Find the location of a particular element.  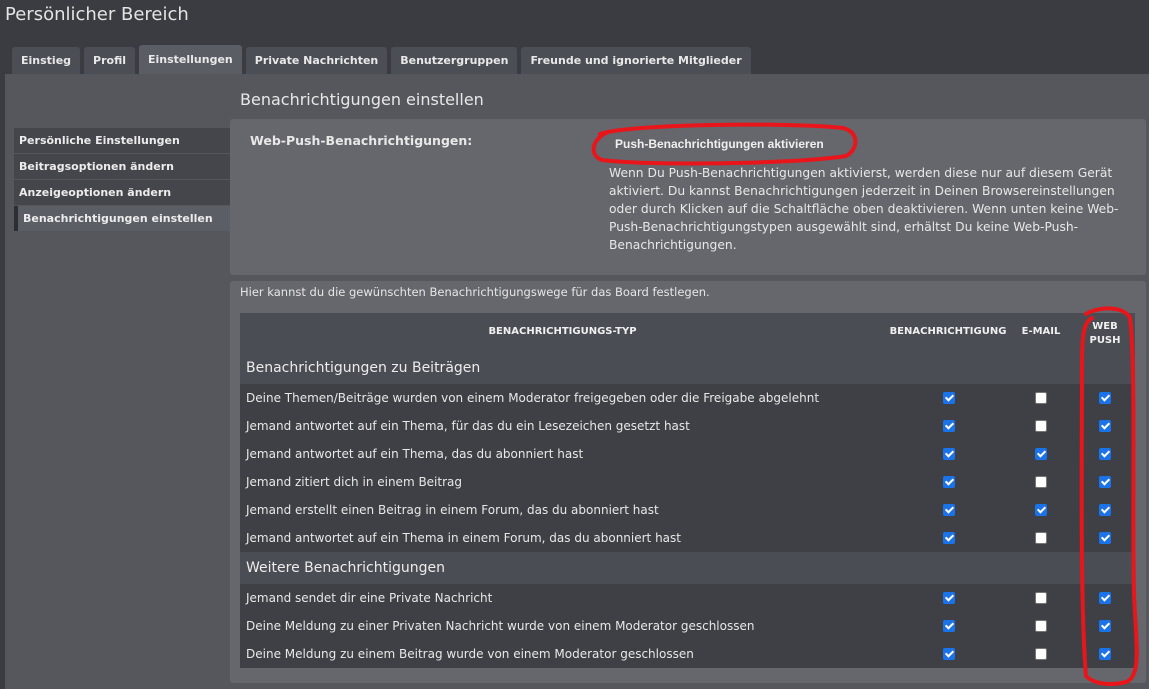

tab-benutzergruppen: Benutzergruppen is located at coordinates (454, 60).